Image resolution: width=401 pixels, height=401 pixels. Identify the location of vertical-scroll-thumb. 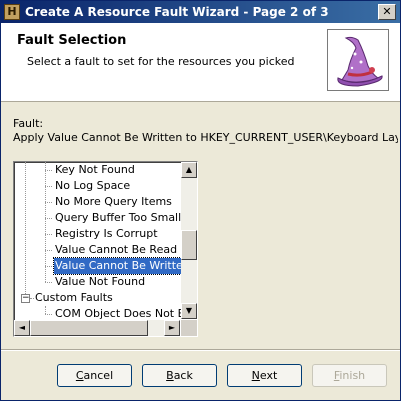
(189, 245).